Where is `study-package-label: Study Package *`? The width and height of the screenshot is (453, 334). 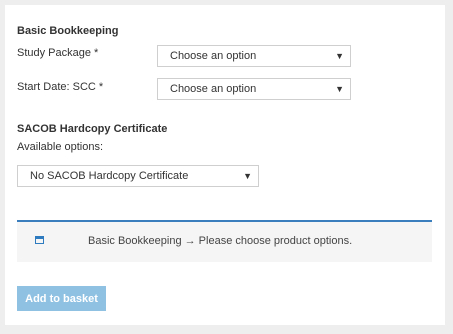
study-package-label: Study Package * is located at coordinates (58, 53).